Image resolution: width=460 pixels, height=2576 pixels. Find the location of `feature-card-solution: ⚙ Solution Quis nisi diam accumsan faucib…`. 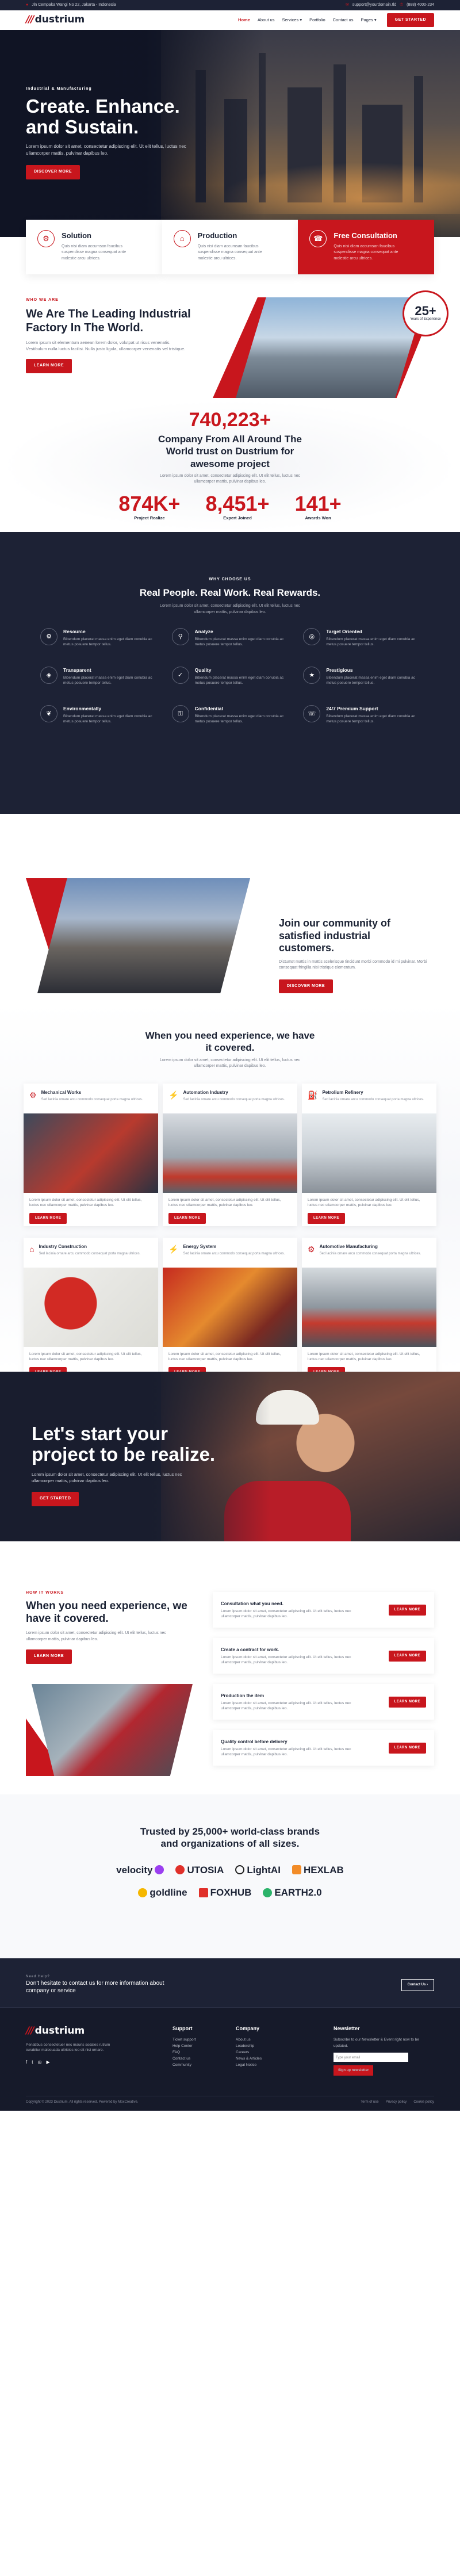

feature-card-solution: ⚙ Solution Quis nisi diam accumsan faucib… is located at coordinates (94, 247).